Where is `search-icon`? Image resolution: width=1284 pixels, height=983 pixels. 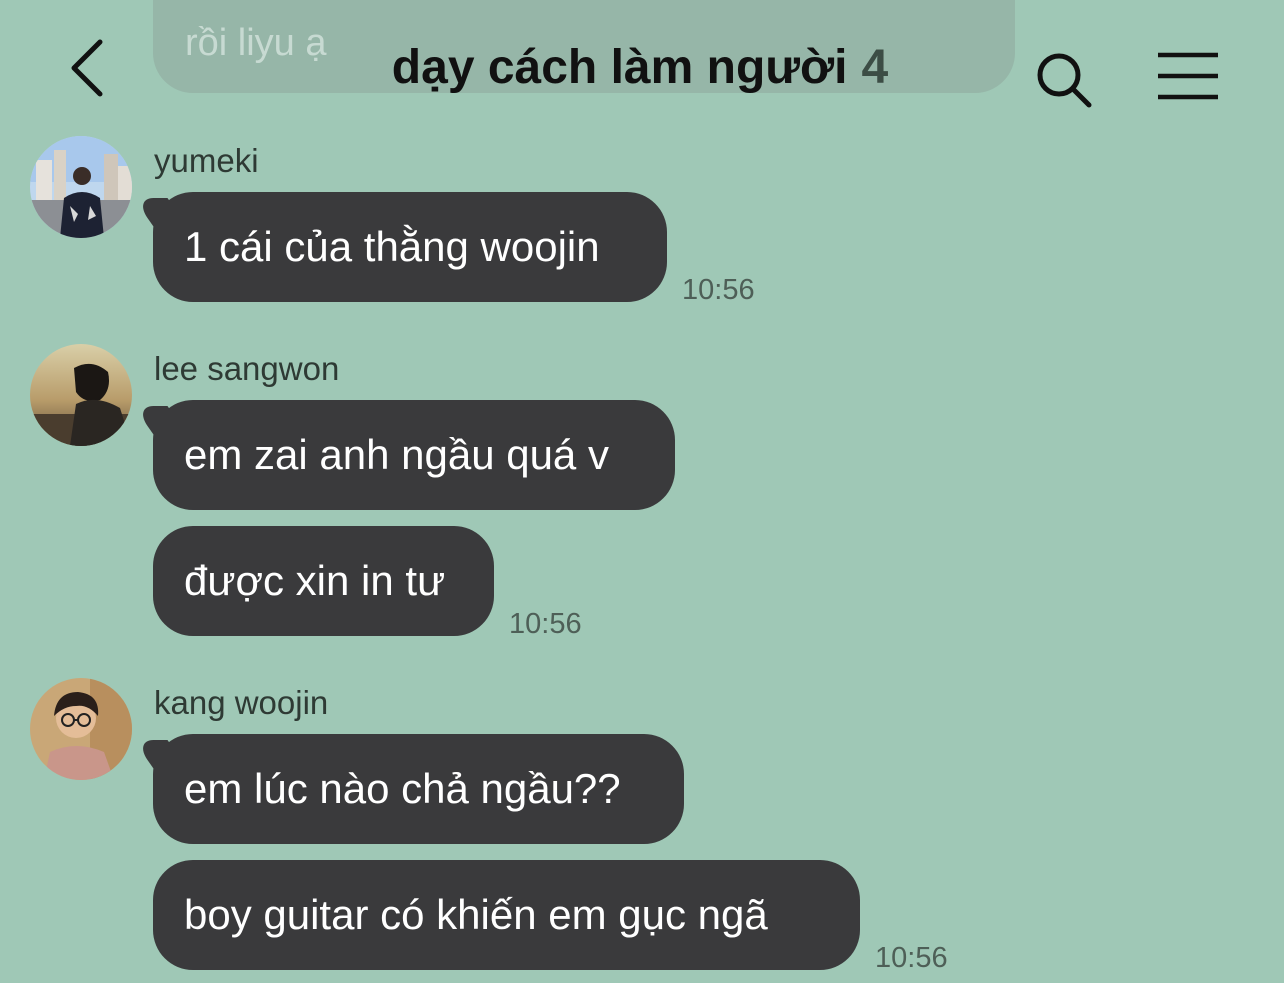
search-icon is located at coordinates (1064, 80).